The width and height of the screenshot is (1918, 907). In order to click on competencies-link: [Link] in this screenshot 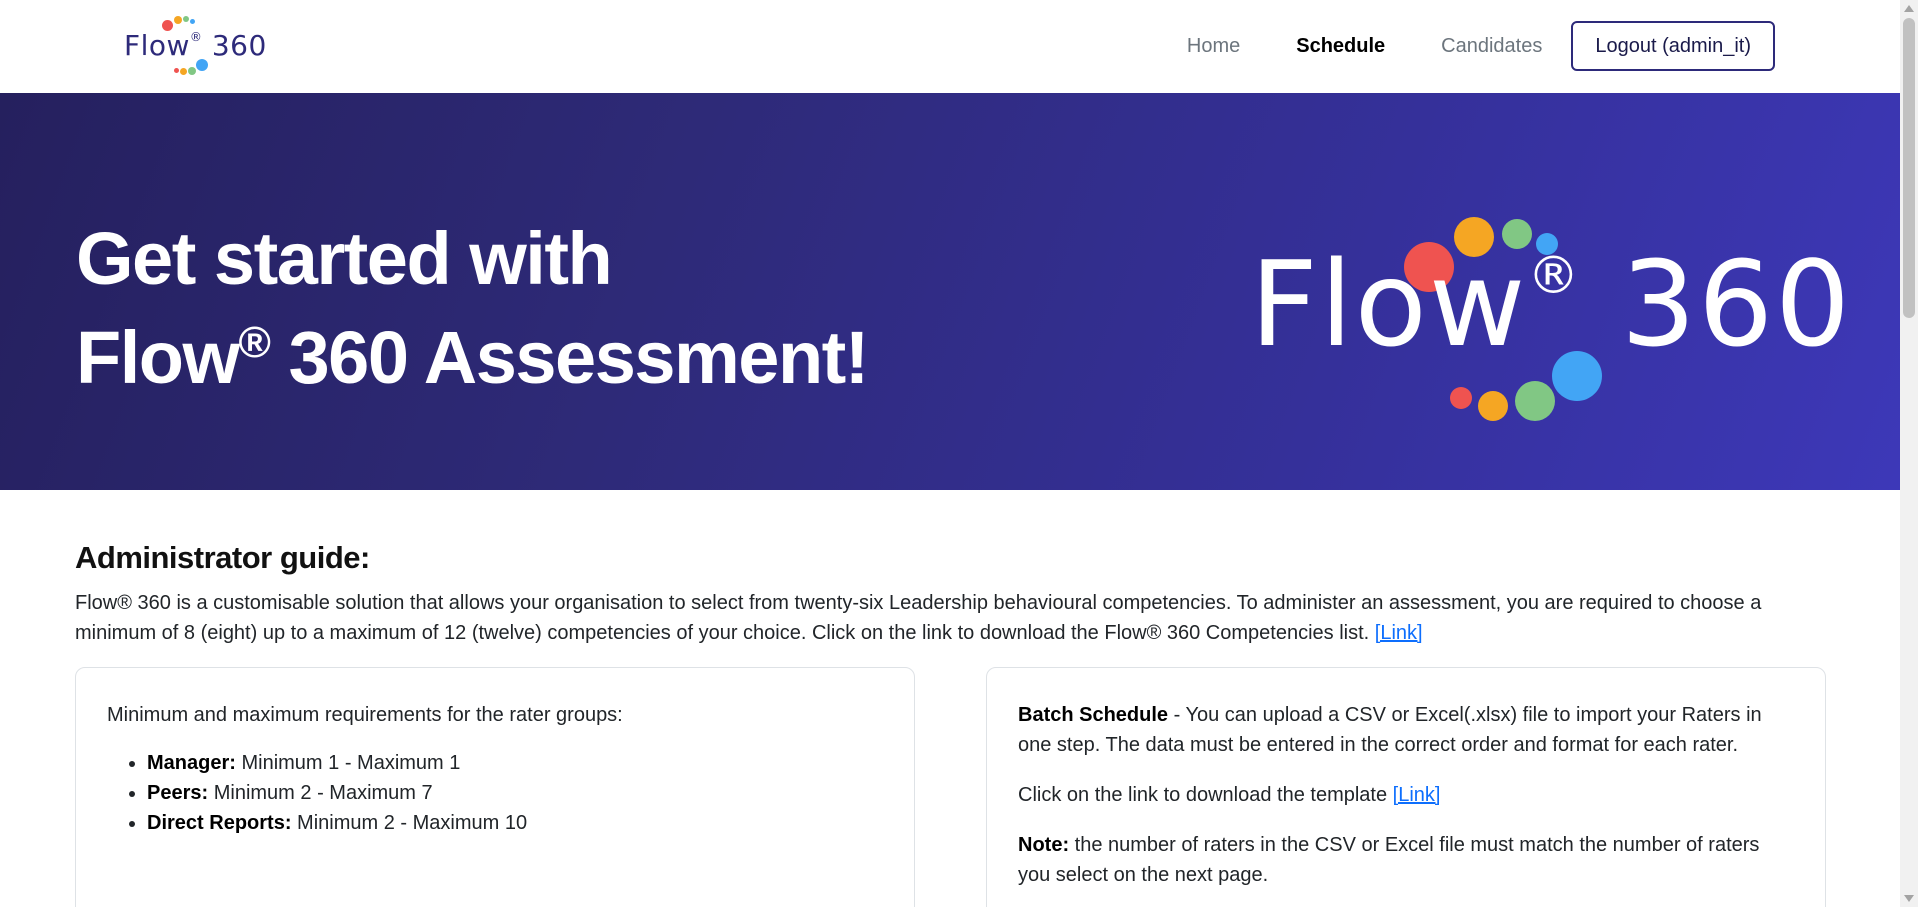, I will do `click(1399, 633)`.